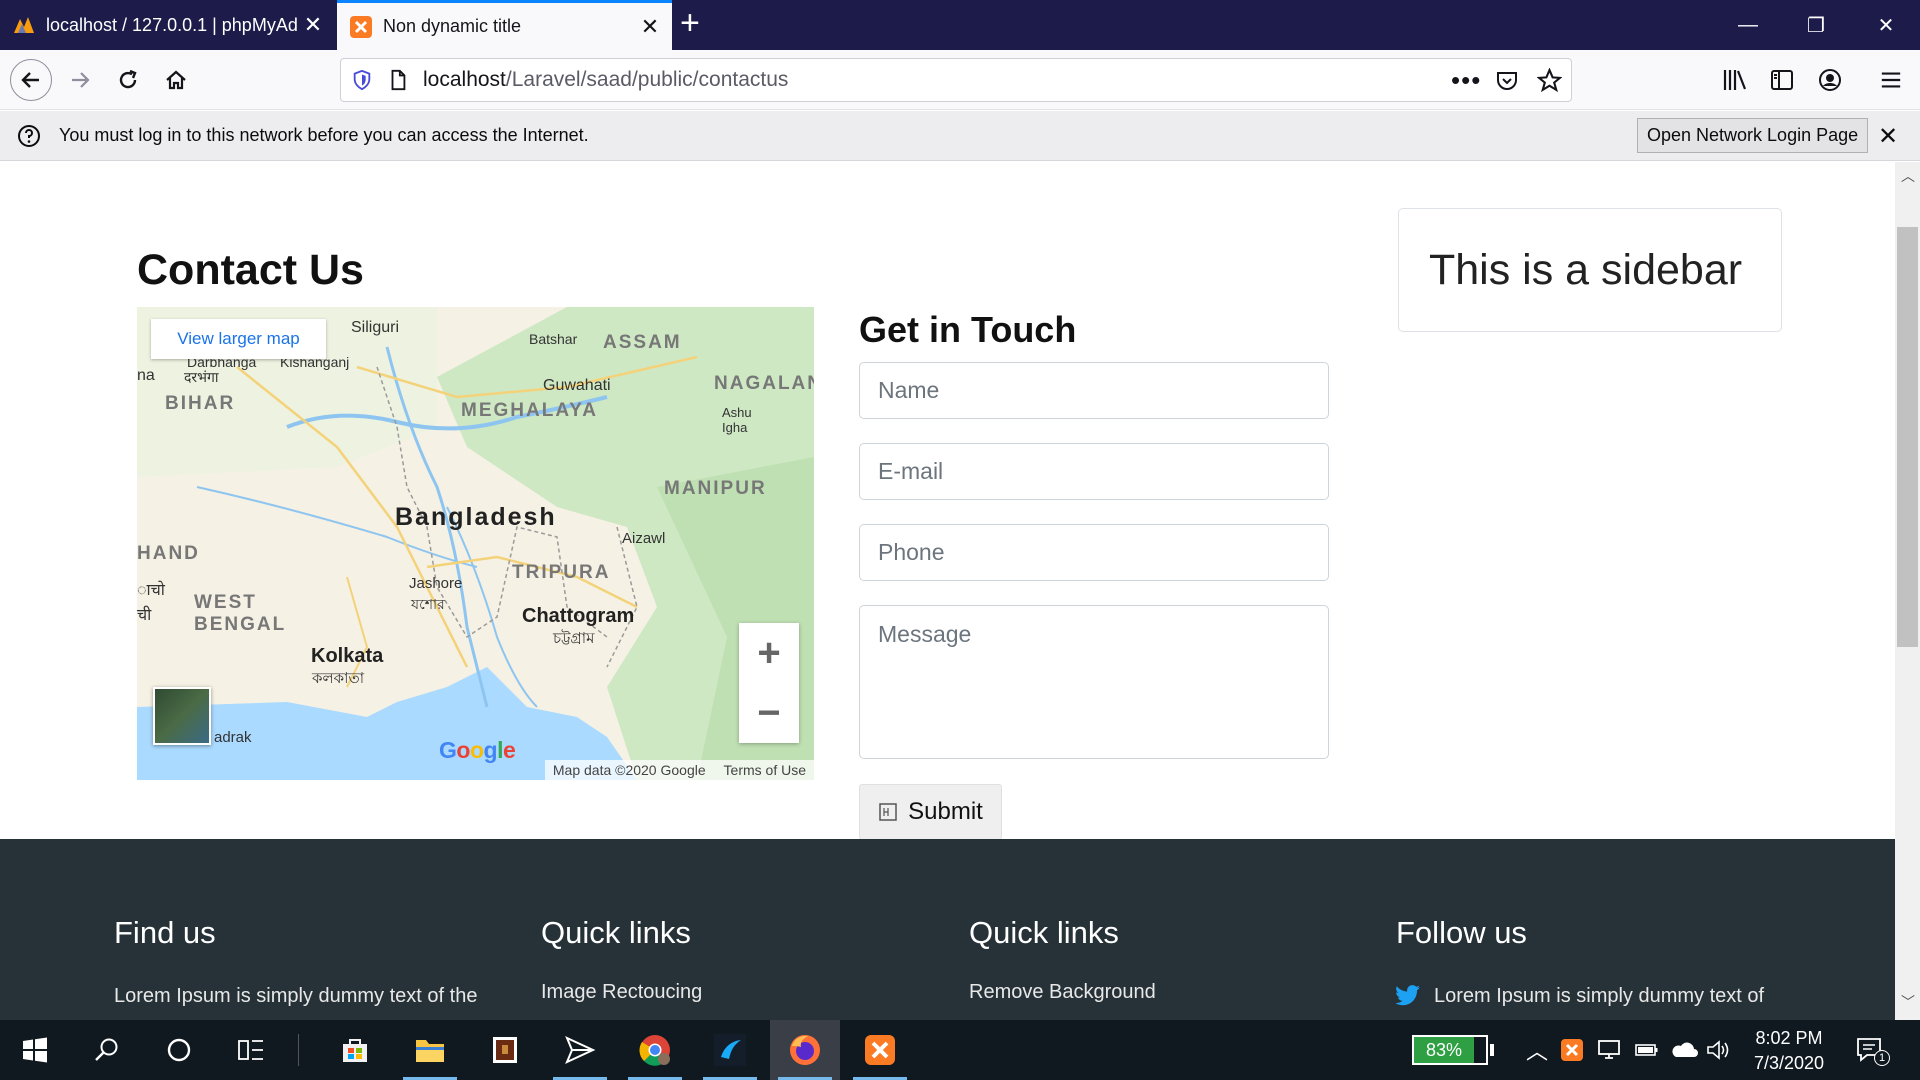 This screenshot has width=1920, height=1080. I want to click on email-input: E-mail, so click(1094, 471).